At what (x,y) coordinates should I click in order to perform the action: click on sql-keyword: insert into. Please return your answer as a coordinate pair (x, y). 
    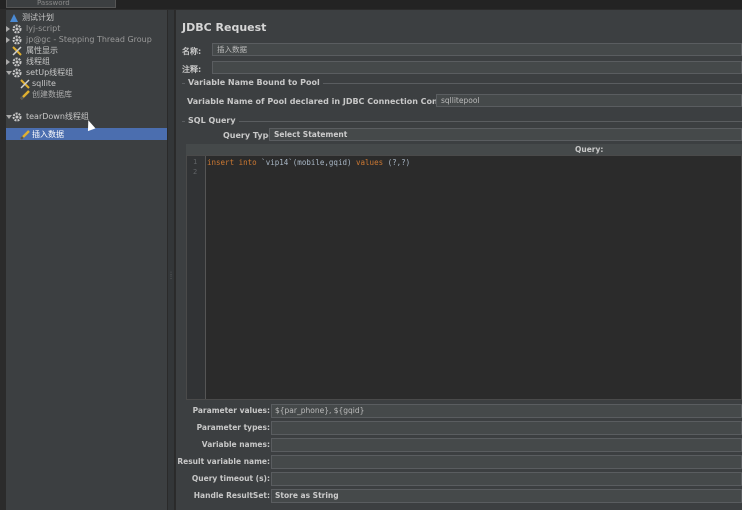
    Looking at the image, I should click on (232, 162).